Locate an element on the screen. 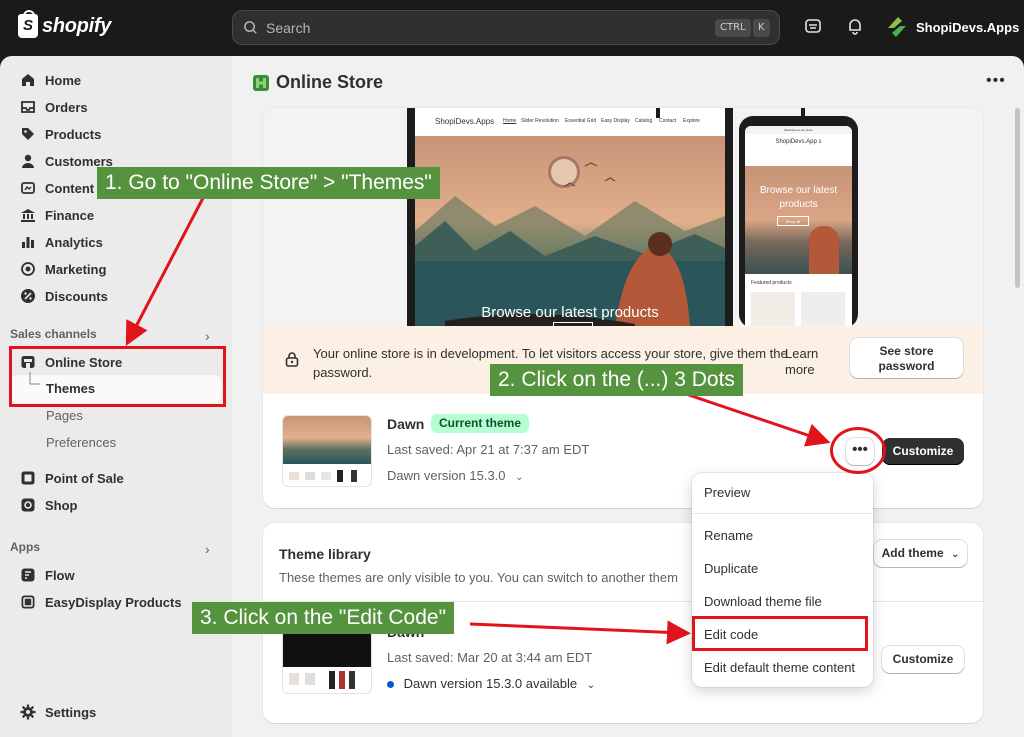 This screenshot has width=1024, height=737. sidebar-item-finance: Finance is located at coordinates (57, 215).